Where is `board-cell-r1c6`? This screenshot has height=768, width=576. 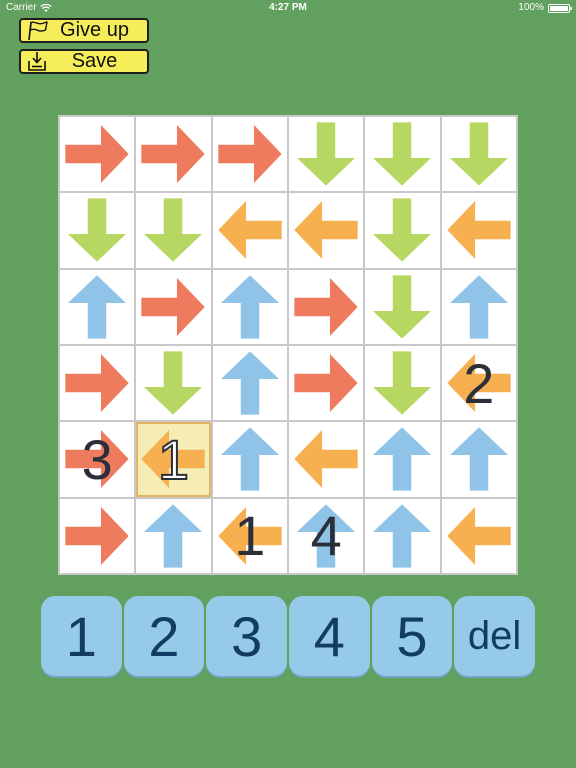 board-cell-r1c6 is located at coordinates (478, 154).